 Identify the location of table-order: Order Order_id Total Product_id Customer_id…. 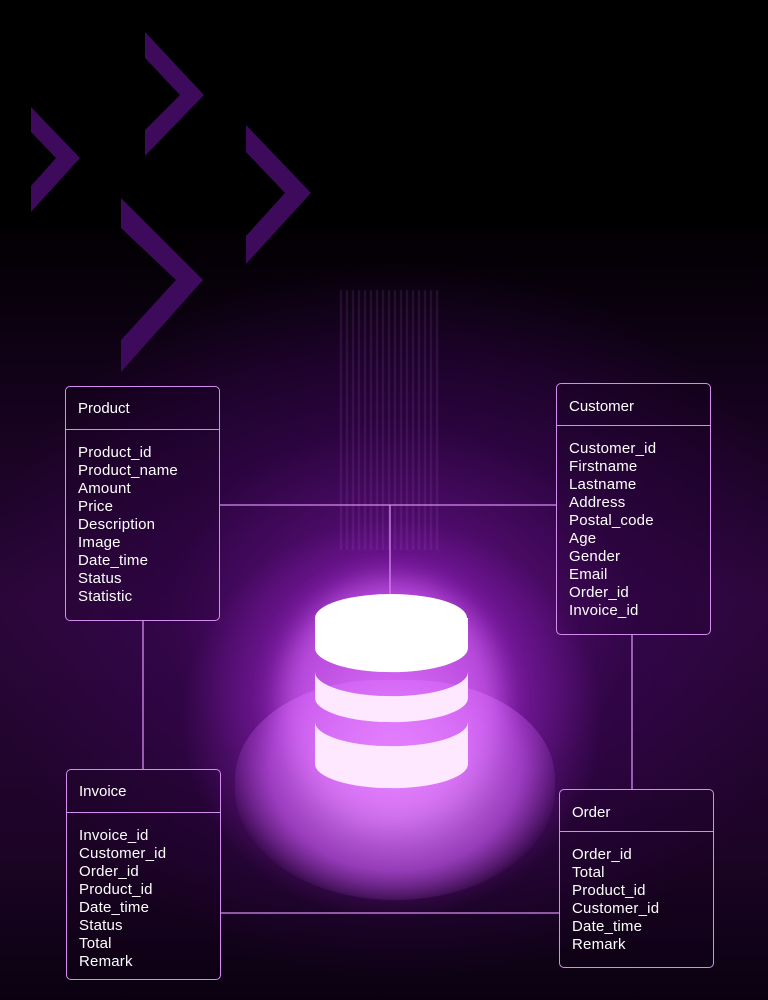
(636, 878).